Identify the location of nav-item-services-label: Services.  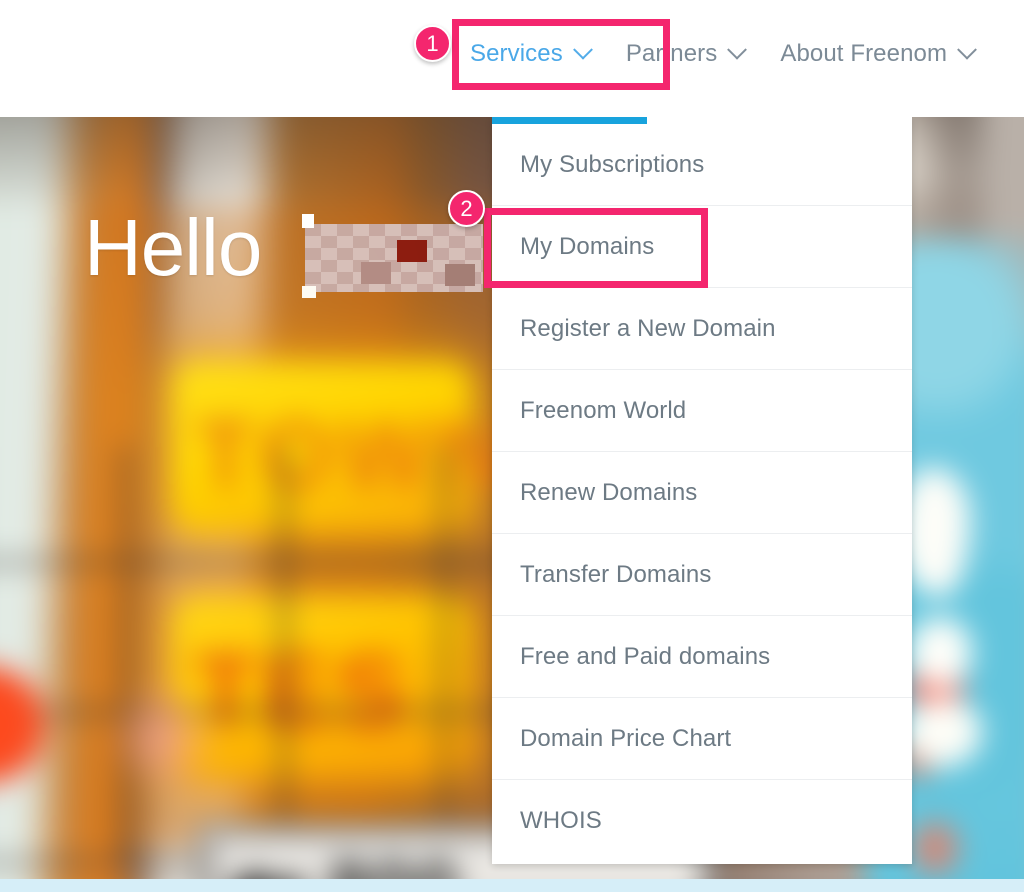
(516, 53).